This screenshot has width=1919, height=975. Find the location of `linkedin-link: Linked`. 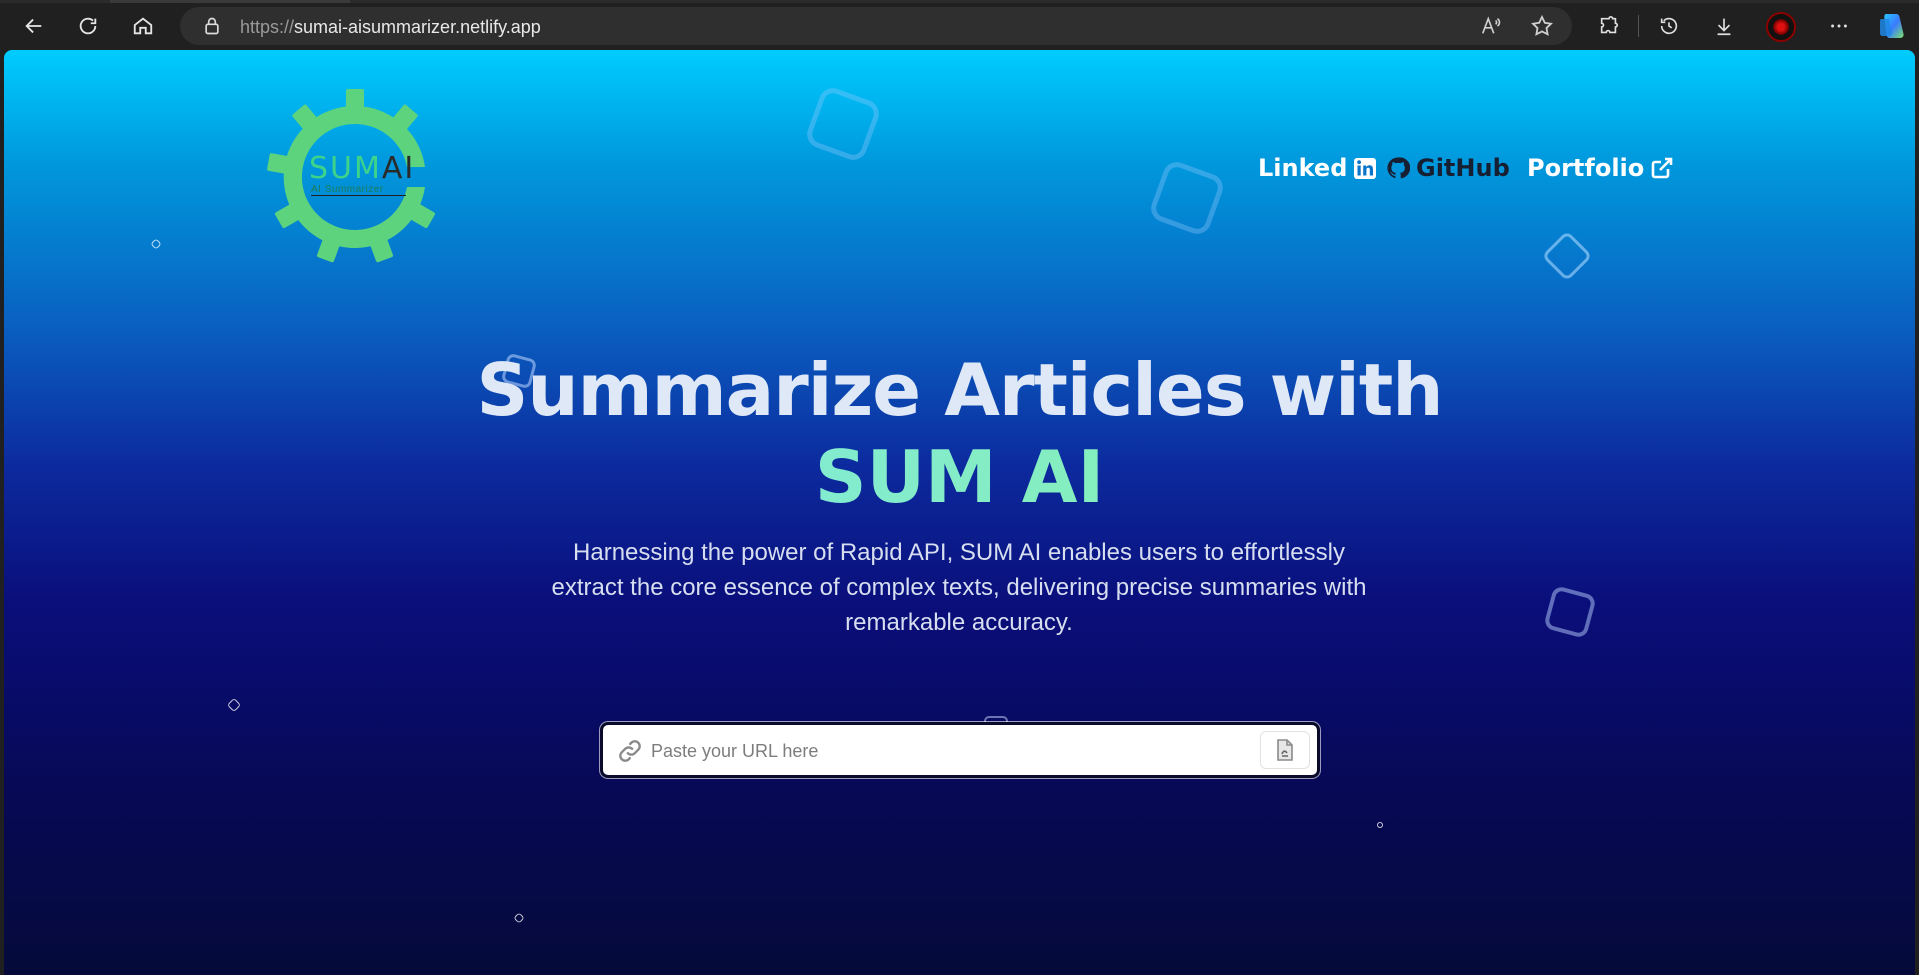

linkedin-link: Linked is located at coordinates (1317, 168).